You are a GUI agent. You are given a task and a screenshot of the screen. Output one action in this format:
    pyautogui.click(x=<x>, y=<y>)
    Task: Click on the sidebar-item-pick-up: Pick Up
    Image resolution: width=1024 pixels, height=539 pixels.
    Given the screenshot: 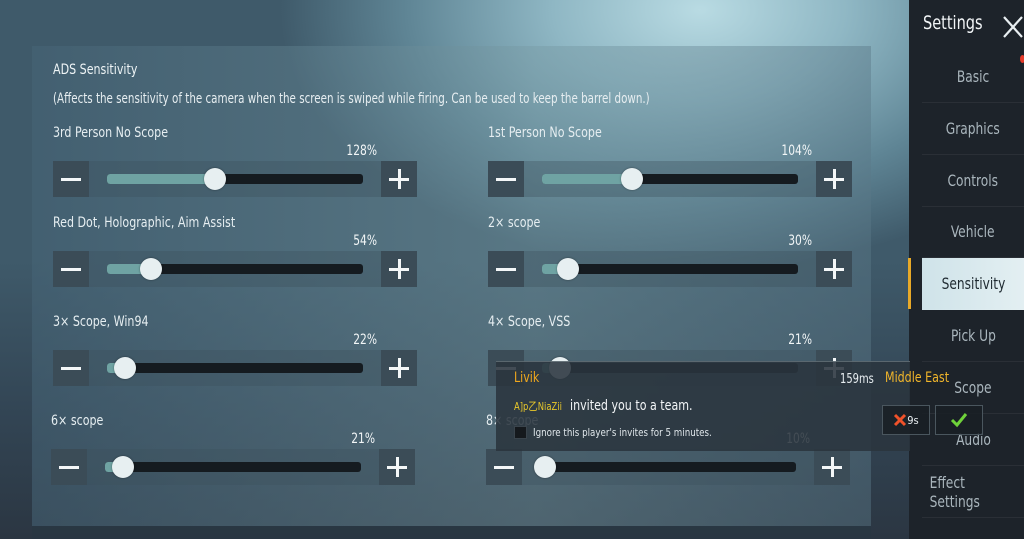 What is the action you would take?
    pyautogui.click(x=973, y=336)
    